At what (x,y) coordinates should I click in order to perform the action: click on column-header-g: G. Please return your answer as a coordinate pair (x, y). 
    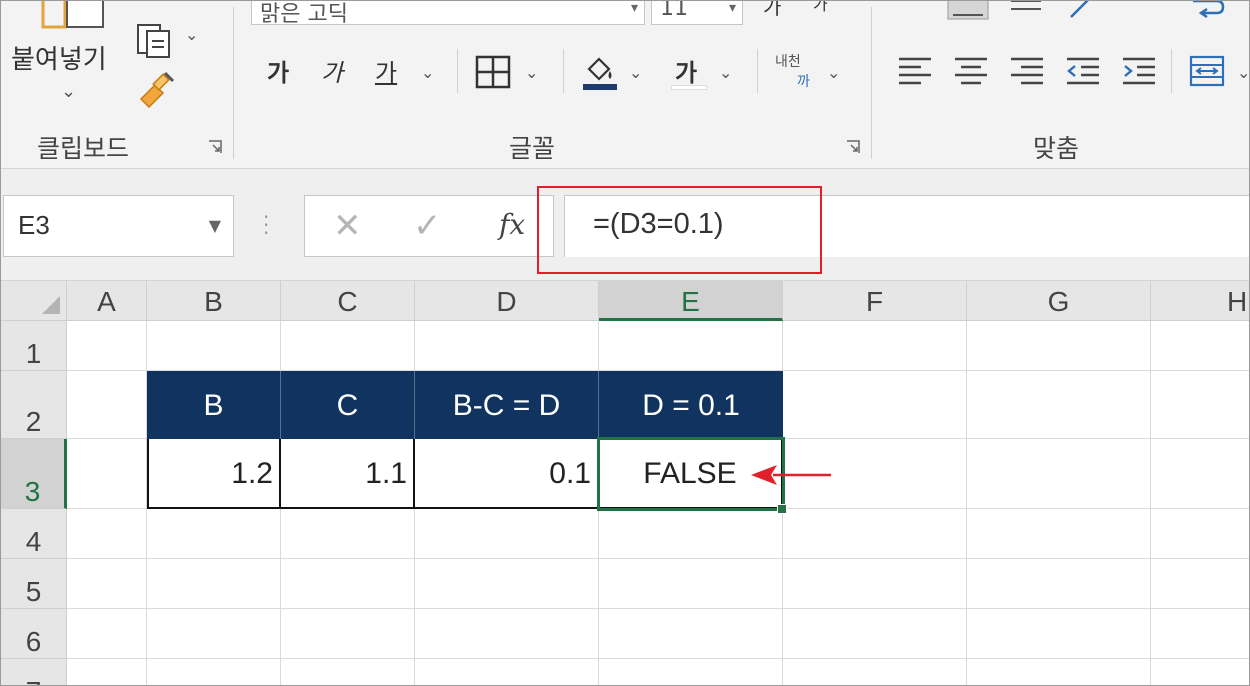
    Looking at the image, I should click on (1059, 301).